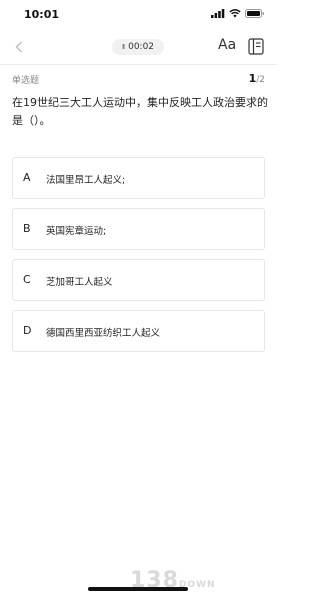 This screenshot has width=320, height=600. Describe the element at coordinates (140, 111) in the screenshot. I see `question-text: 在19世纪三大工人运动中，集中反映工人政治要求的是（）。` at that location.